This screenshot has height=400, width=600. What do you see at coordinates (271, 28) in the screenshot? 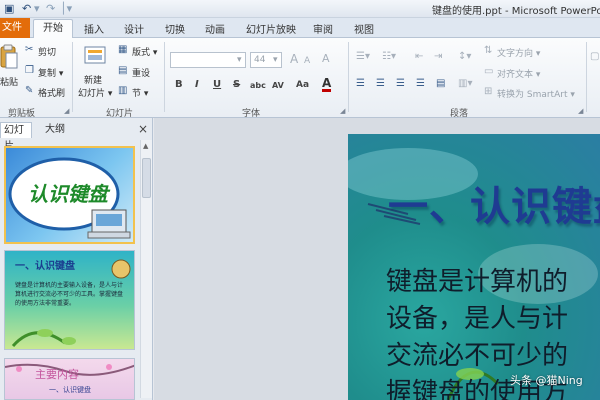
I see `tab-slideshow: 幻灯片放映` at bounding box center [271, 28].